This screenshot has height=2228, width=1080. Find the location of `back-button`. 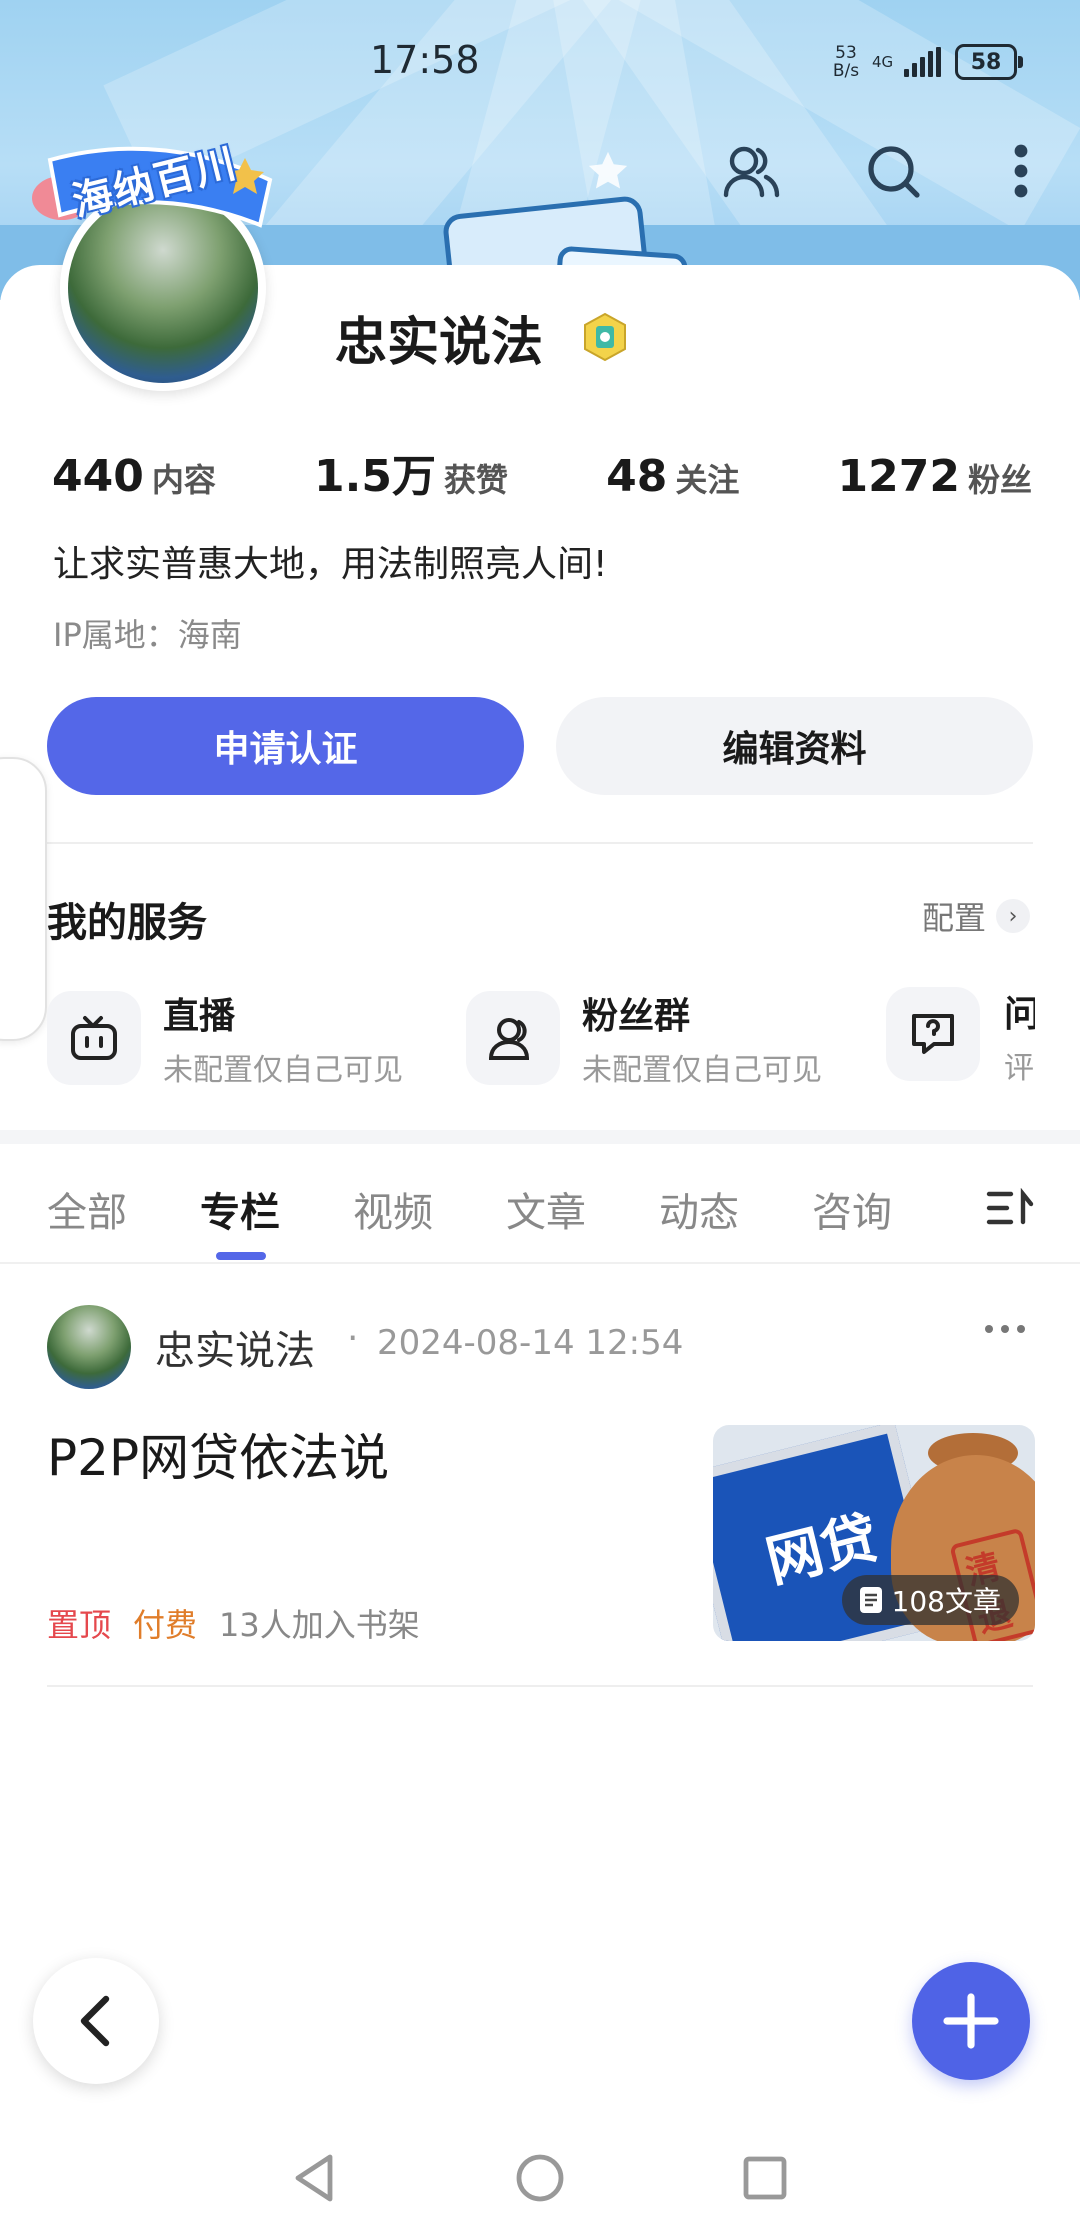

back-button is located at coordinates (96, 2021).